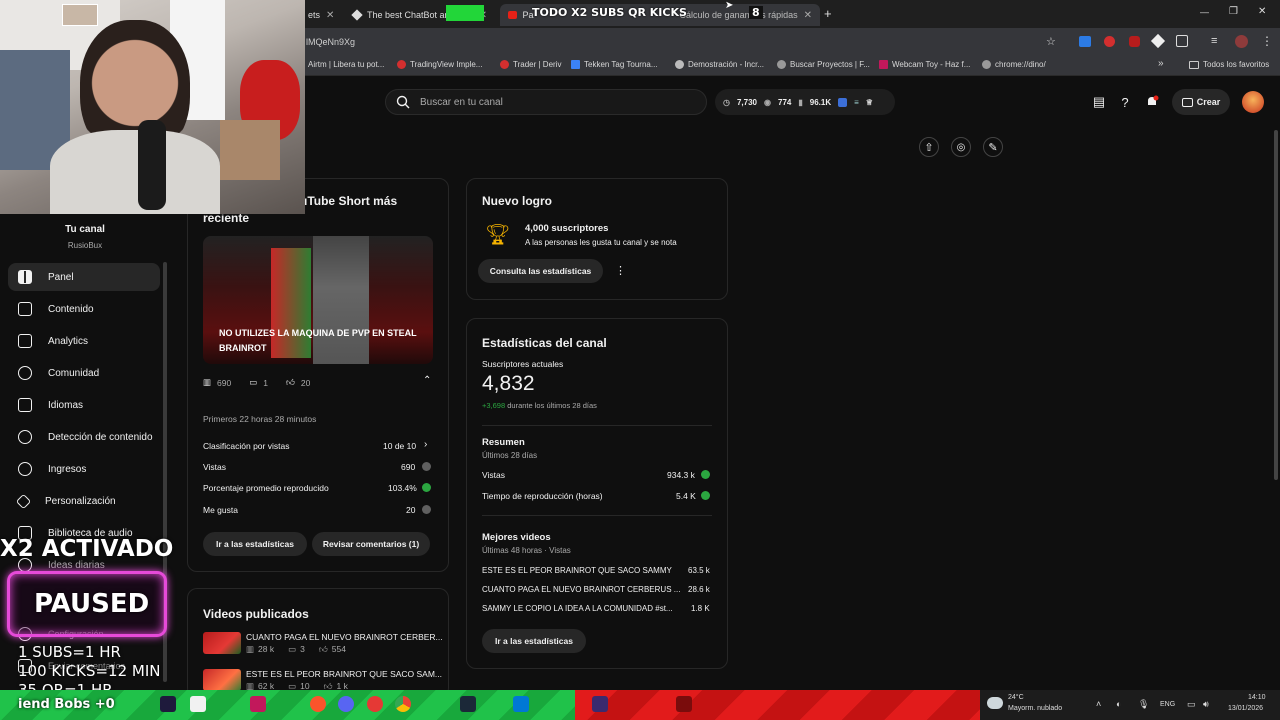 This screenshot has width=1280, height=720. Describe the element at coordinates (1204, 12) in the screenshot. I see `minimize-button: —` at that location.